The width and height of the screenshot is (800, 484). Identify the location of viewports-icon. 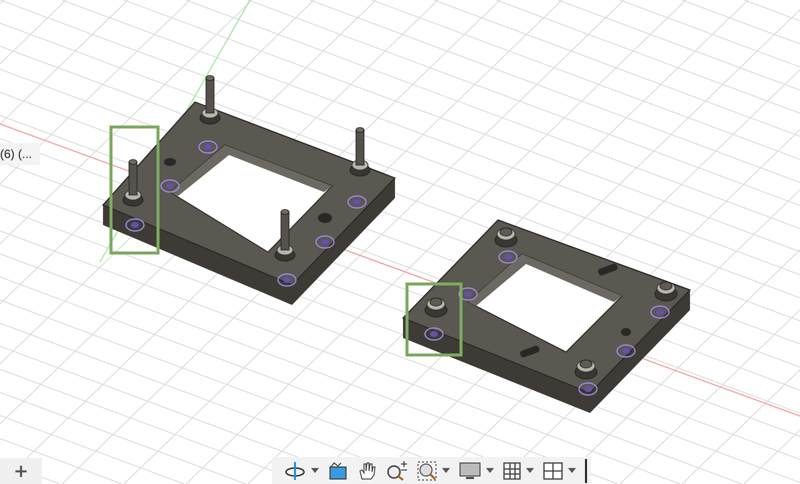
(553, 471).